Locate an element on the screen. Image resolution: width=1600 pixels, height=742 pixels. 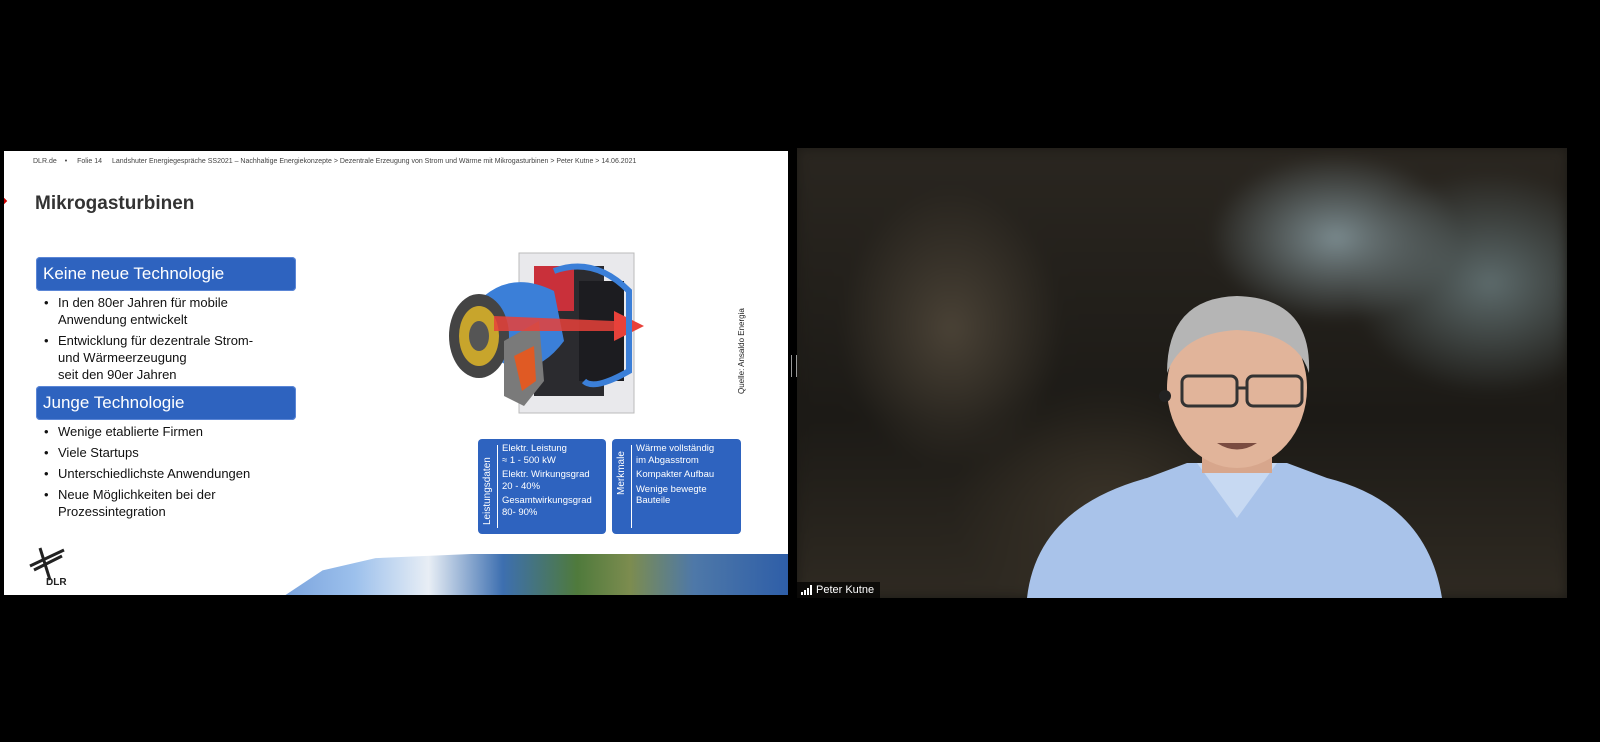
participant-name-bar: Peter Kutne is located at coordinates (839, 590).